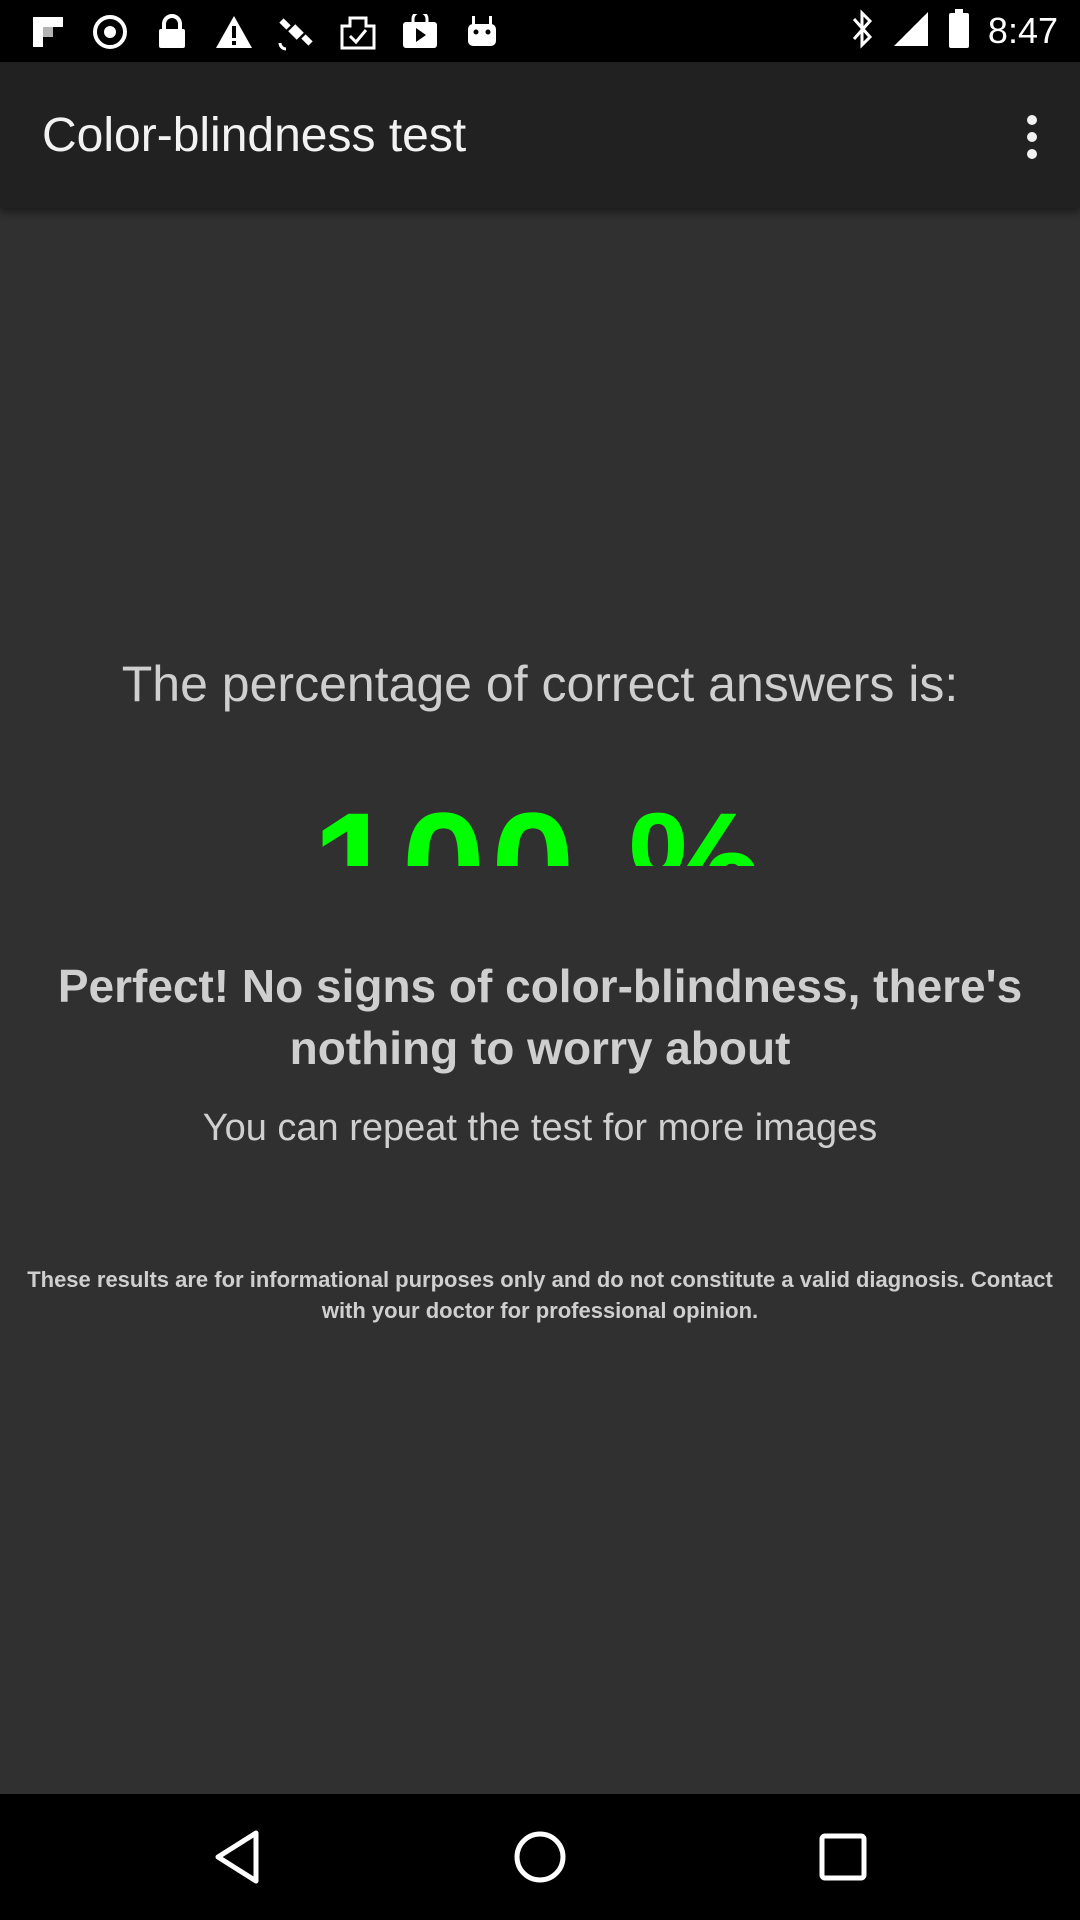 This screenshot has width=1080, height=1920. I want to click on notification-icons, so click(265, 32).